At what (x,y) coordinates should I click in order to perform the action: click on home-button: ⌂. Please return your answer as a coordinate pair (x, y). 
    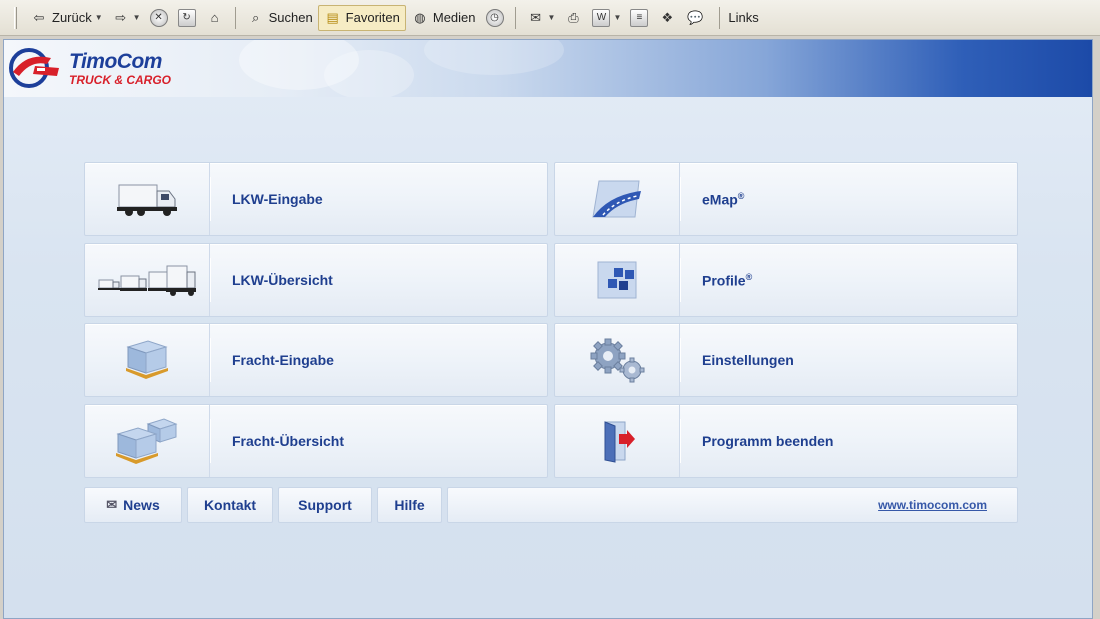
    Looking at the image, I should click on (215, 18).